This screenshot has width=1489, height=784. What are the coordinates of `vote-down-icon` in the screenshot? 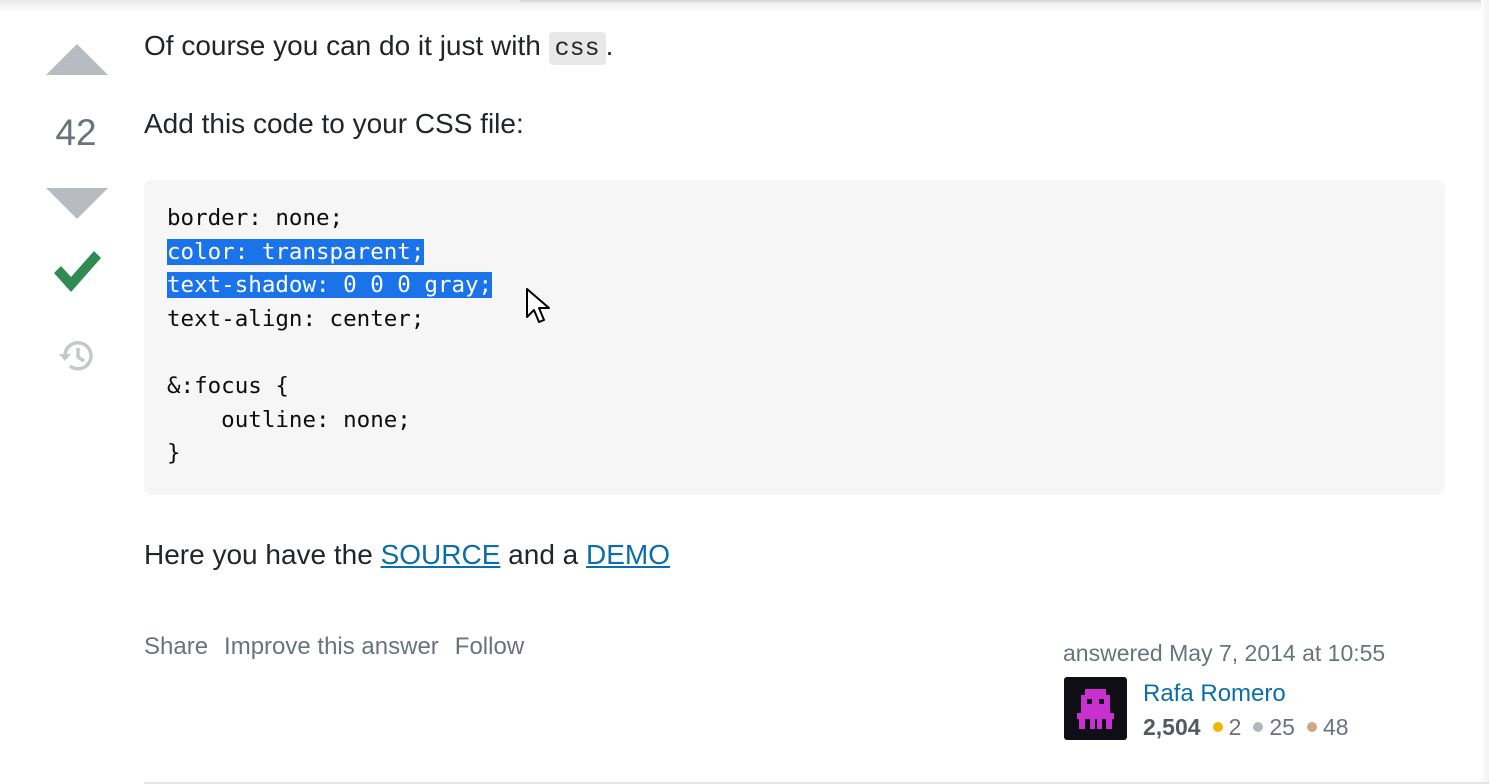 It's located at (77, 203).